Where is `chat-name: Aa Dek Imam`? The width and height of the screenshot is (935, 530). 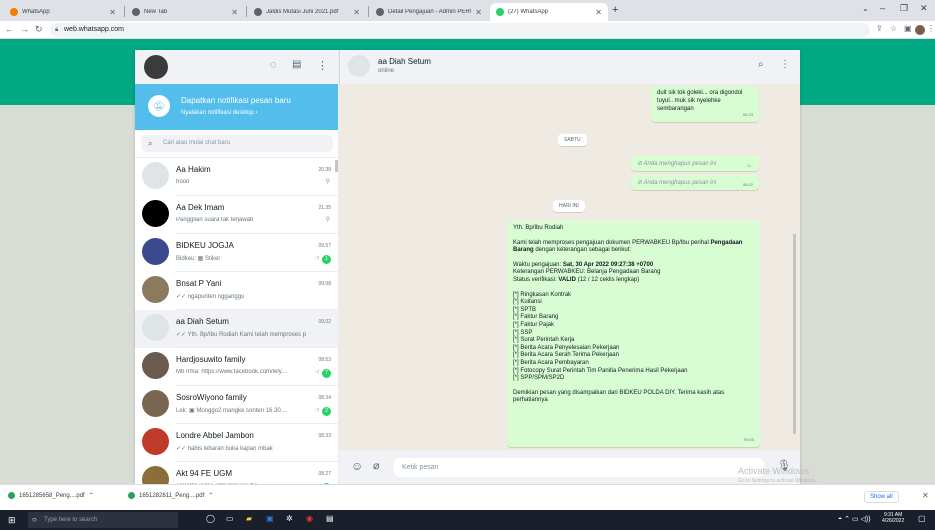 chat-name: Aa Dek Imam is located at coordinates (200, 207).